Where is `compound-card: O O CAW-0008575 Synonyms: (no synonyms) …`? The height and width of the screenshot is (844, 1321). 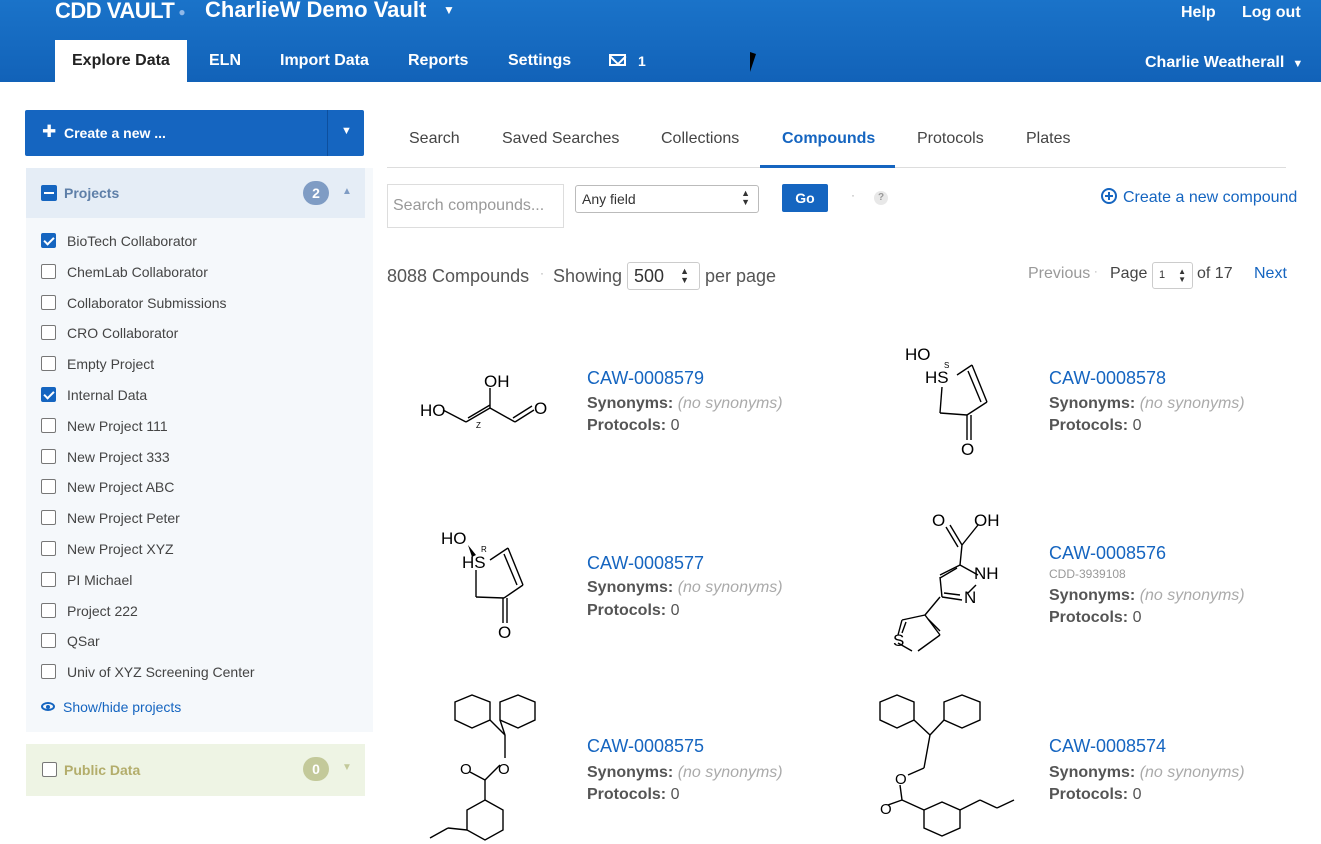
compound-card: O O CAW-0008575 Synonyms: (no synonyms) … is located at coordinates (630, 766).